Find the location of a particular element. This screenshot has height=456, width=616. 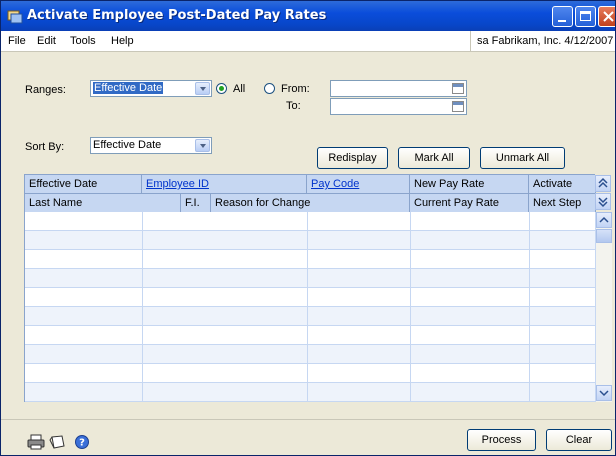

mark-all-button: Mark All is located at coordinates (434, 158).